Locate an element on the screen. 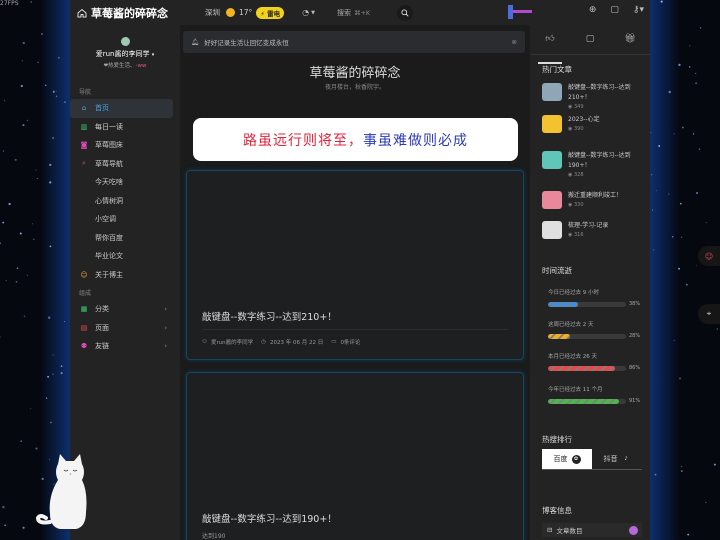  hot-post-title: 敲键盘--数字练习--达到210+！ is located at coordinates (608, 93).